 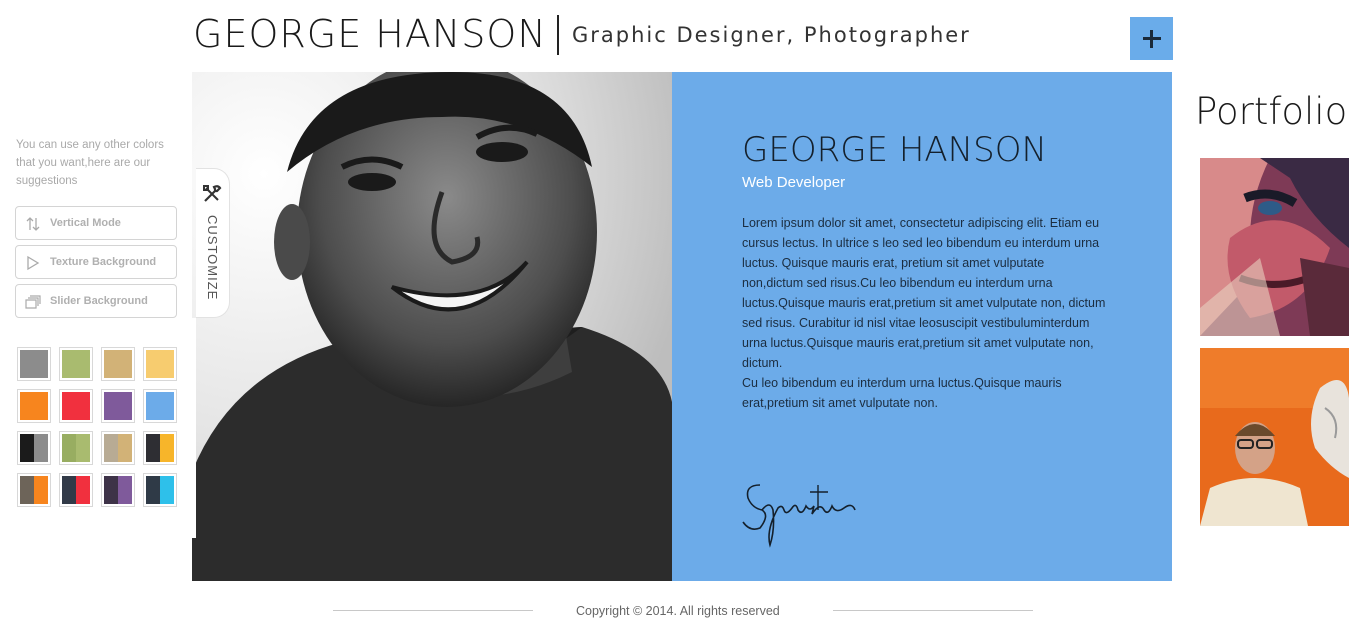 What do you see at coordinates (558, 35) in the screenshot?
I see `header-divider` at bounding box center [558, 35].